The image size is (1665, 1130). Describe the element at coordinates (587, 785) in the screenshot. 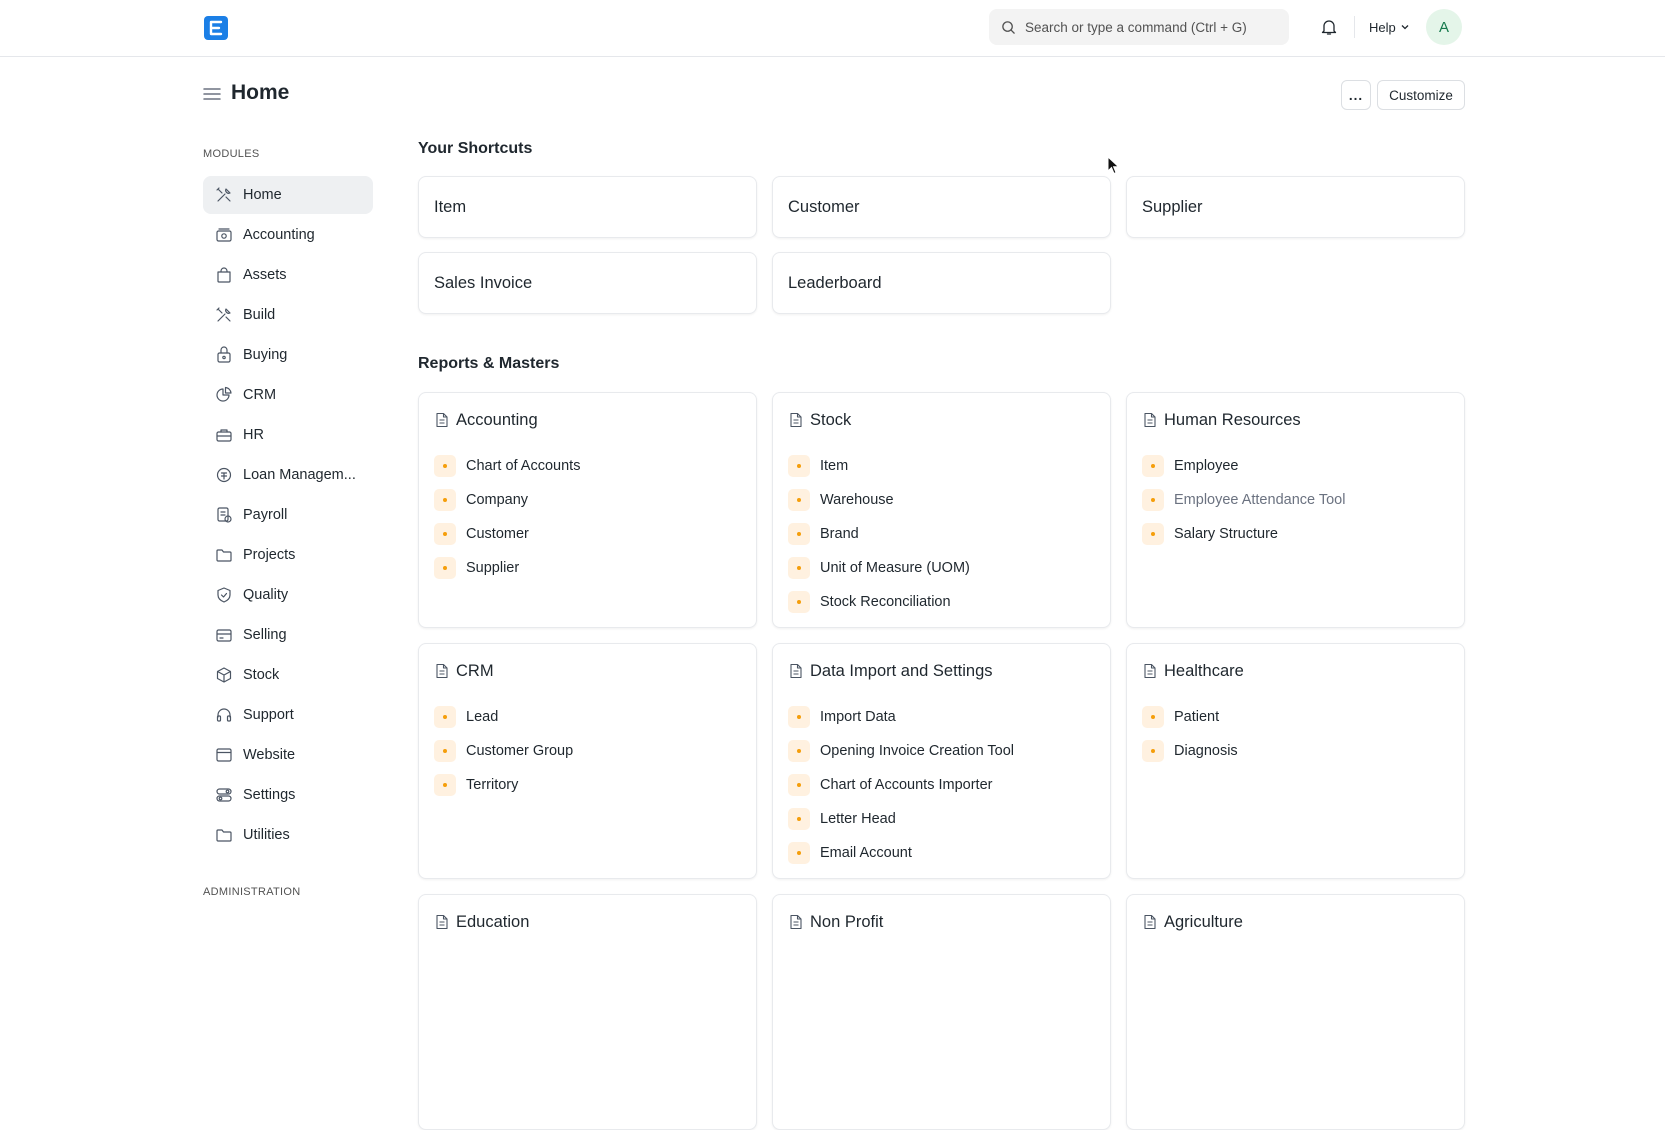

I see `card-link: Territory` at that location.